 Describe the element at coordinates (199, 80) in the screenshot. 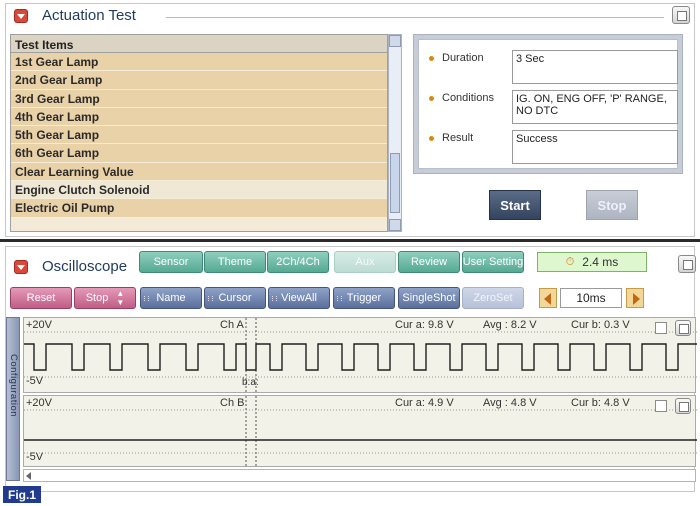

I see `list-item: 2nd Gear Lamp` at that location.